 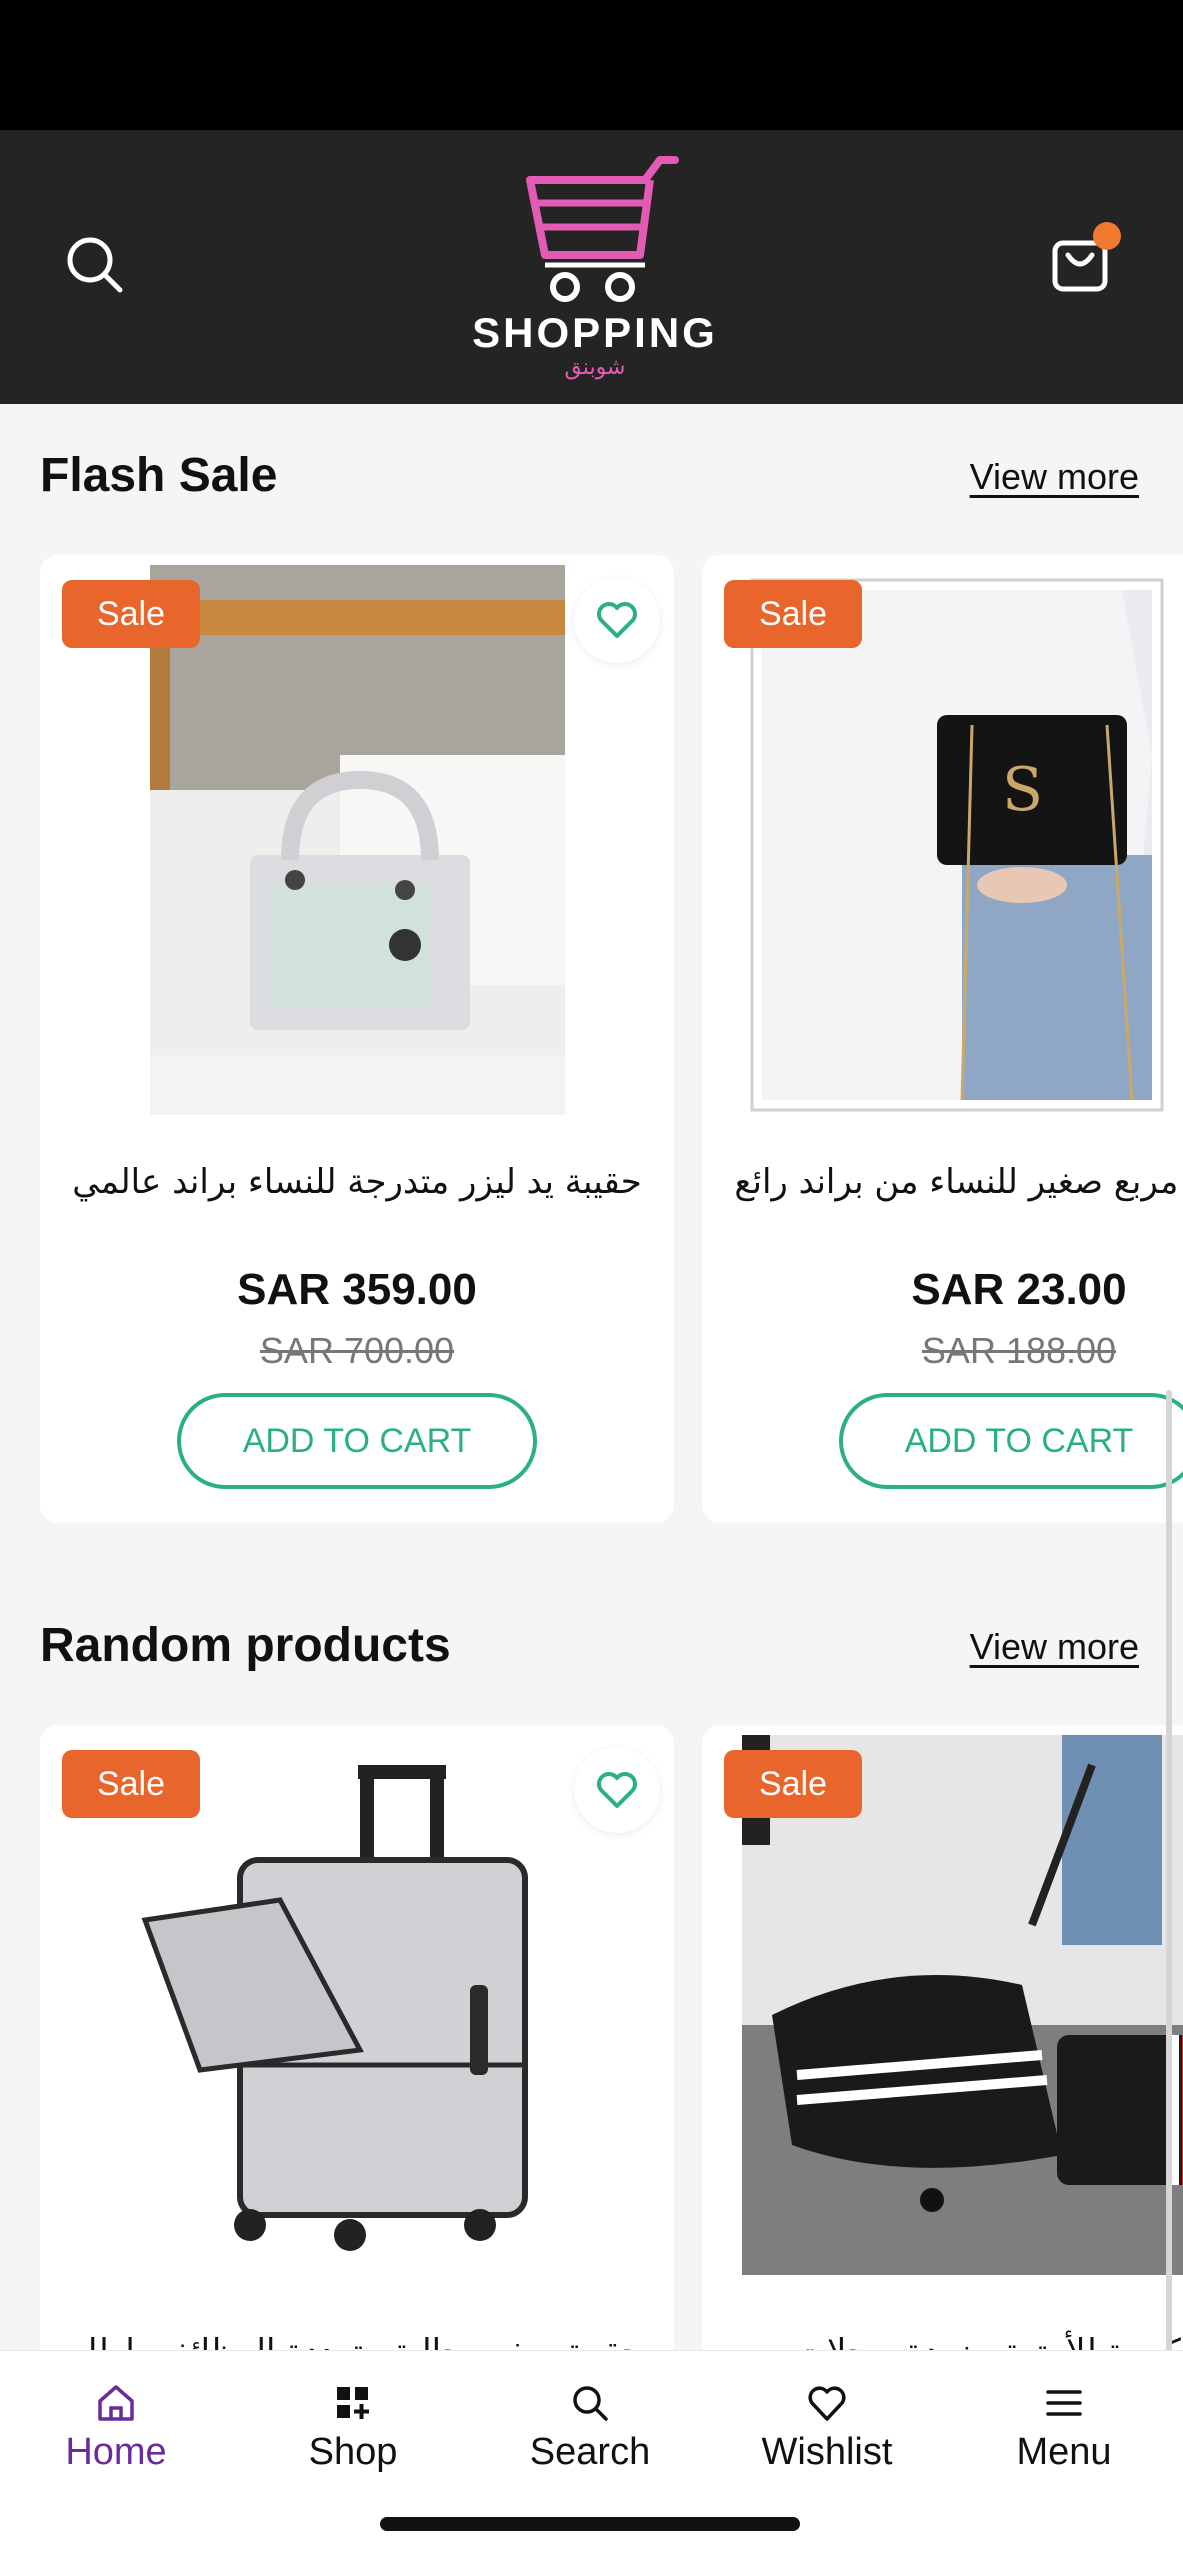 What do you see at coordinates (1054, 1647) in the screenshot?
I see `random-products-view-more-link: View more` at bounding box center [1054, 1647].